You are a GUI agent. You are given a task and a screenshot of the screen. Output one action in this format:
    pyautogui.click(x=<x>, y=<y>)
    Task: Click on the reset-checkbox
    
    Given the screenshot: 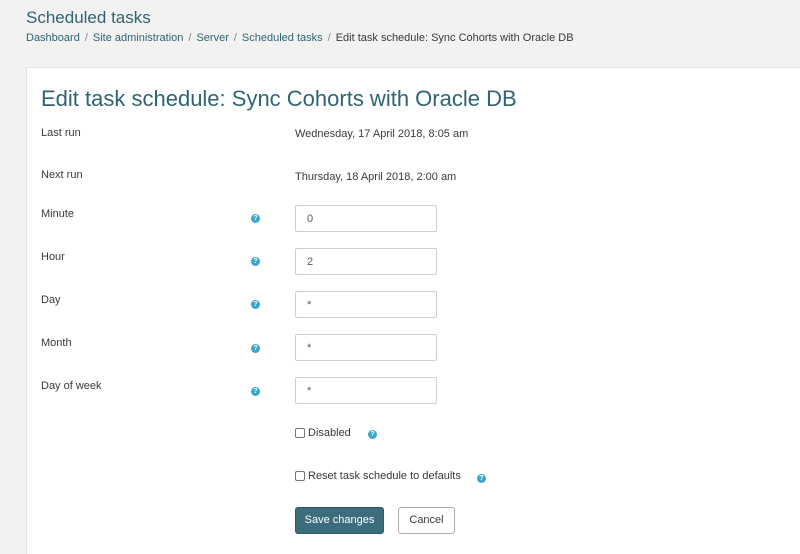 What is the action you would take?
    pyautogui.click(x=300, y=476)
    